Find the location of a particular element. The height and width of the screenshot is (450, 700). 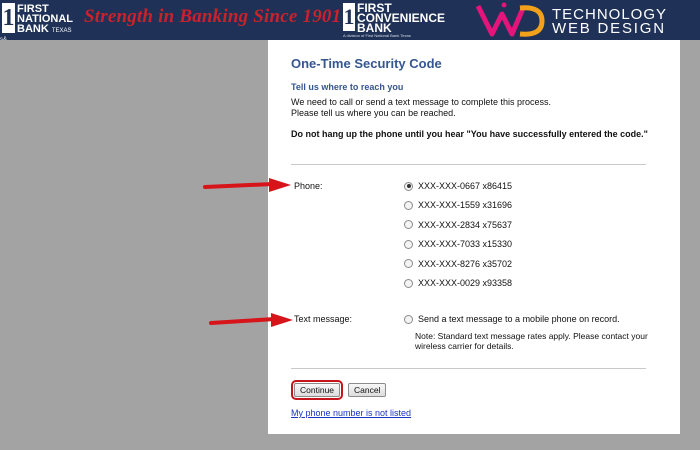

phone-not-listed-link: My phone number is not listed is located at coordinates (351, 413).